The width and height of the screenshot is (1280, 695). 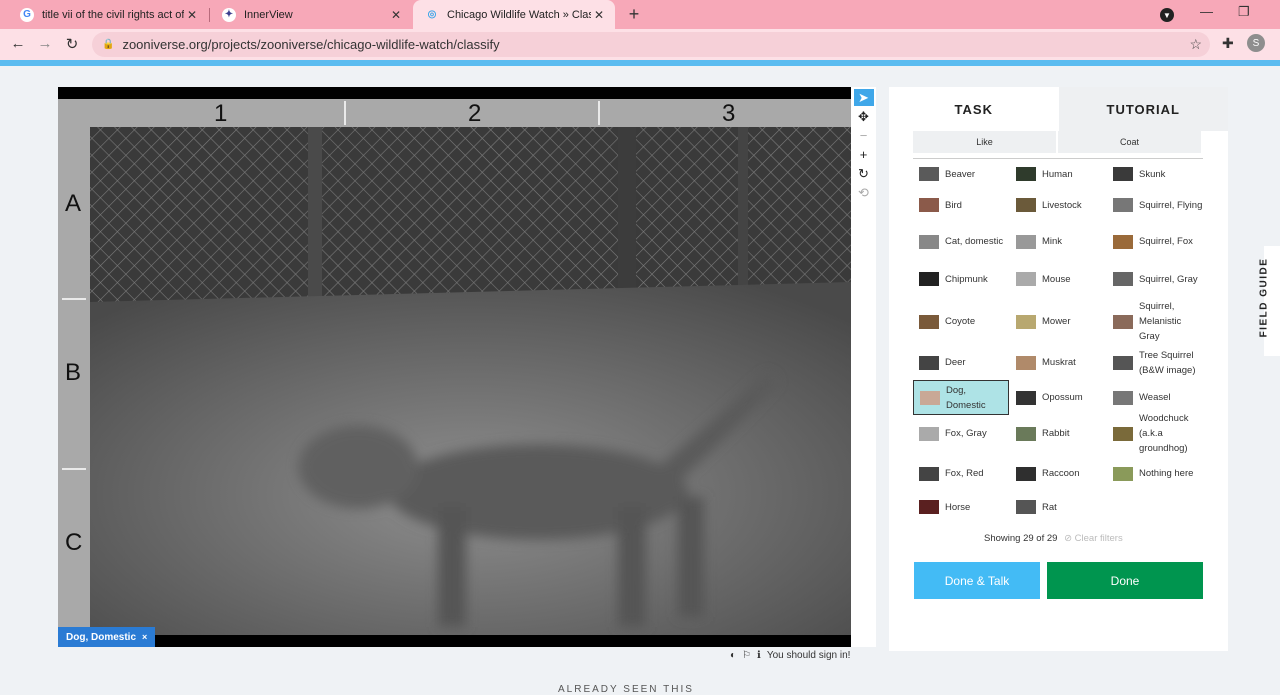 I want to click on species-label: Muskrat, so click(x=1059, y=362).